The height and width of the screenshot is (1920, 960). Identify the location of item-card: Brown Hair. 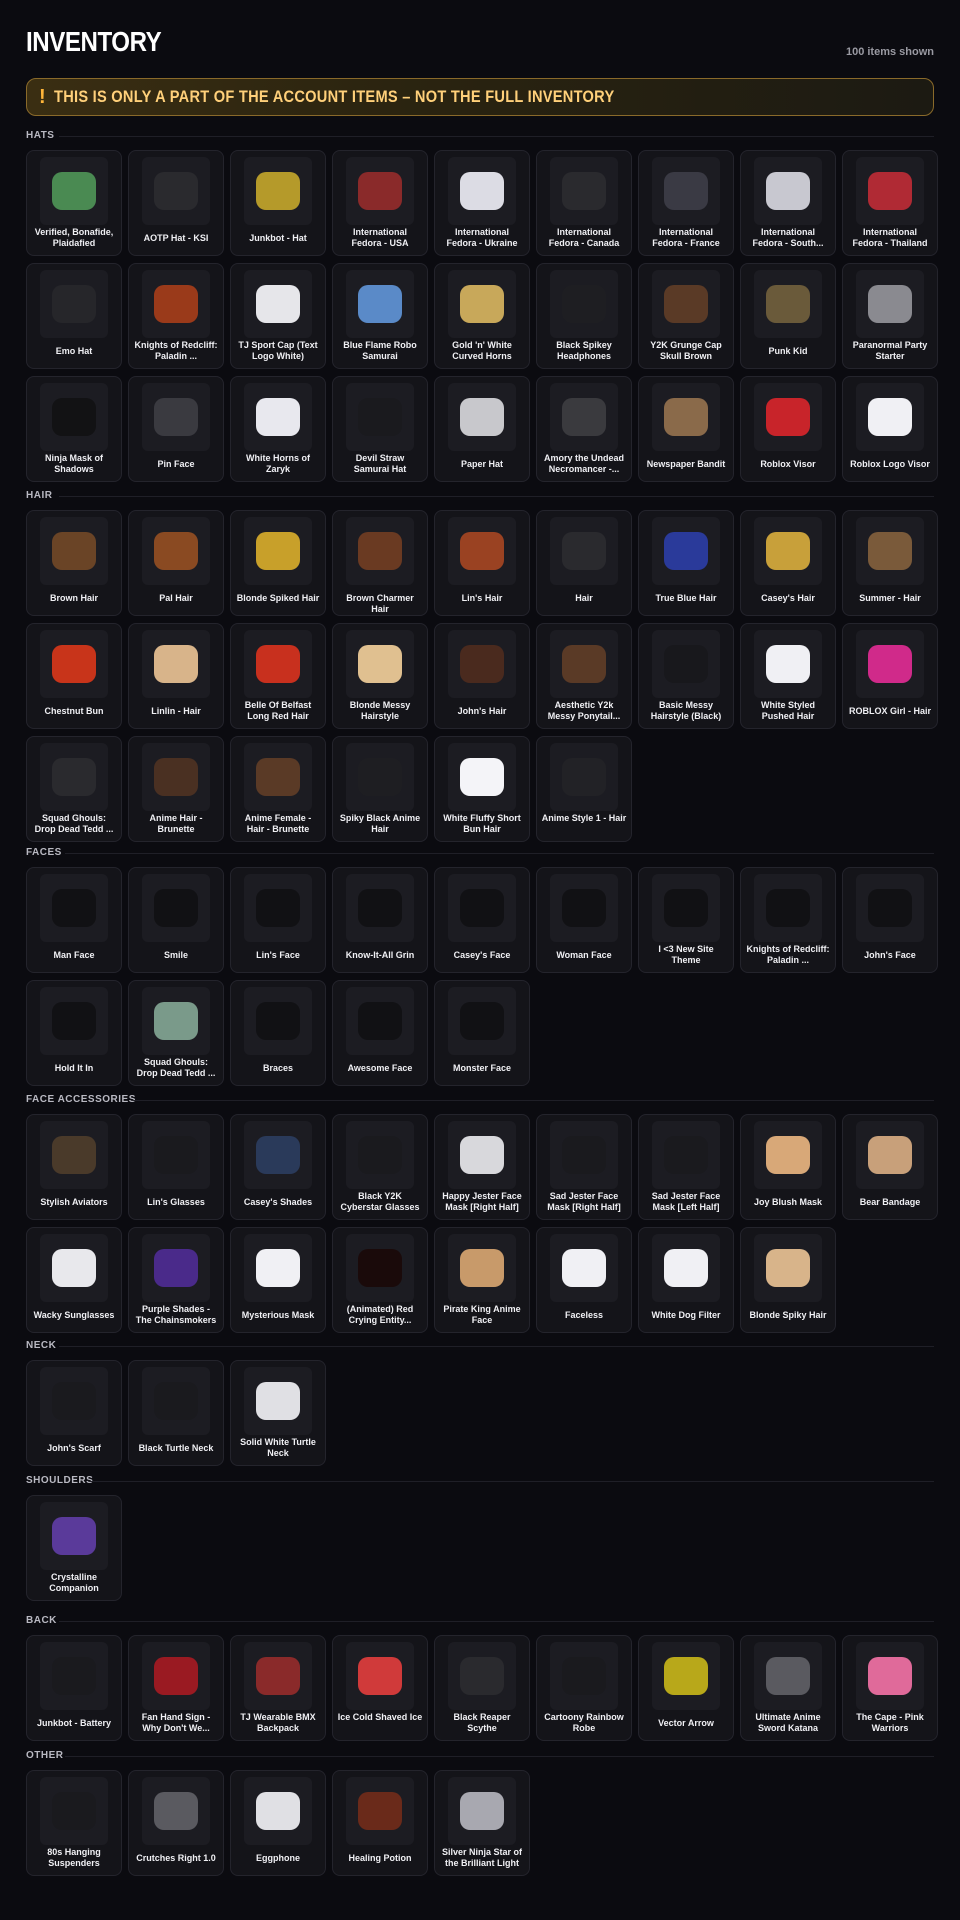
(74, 563).